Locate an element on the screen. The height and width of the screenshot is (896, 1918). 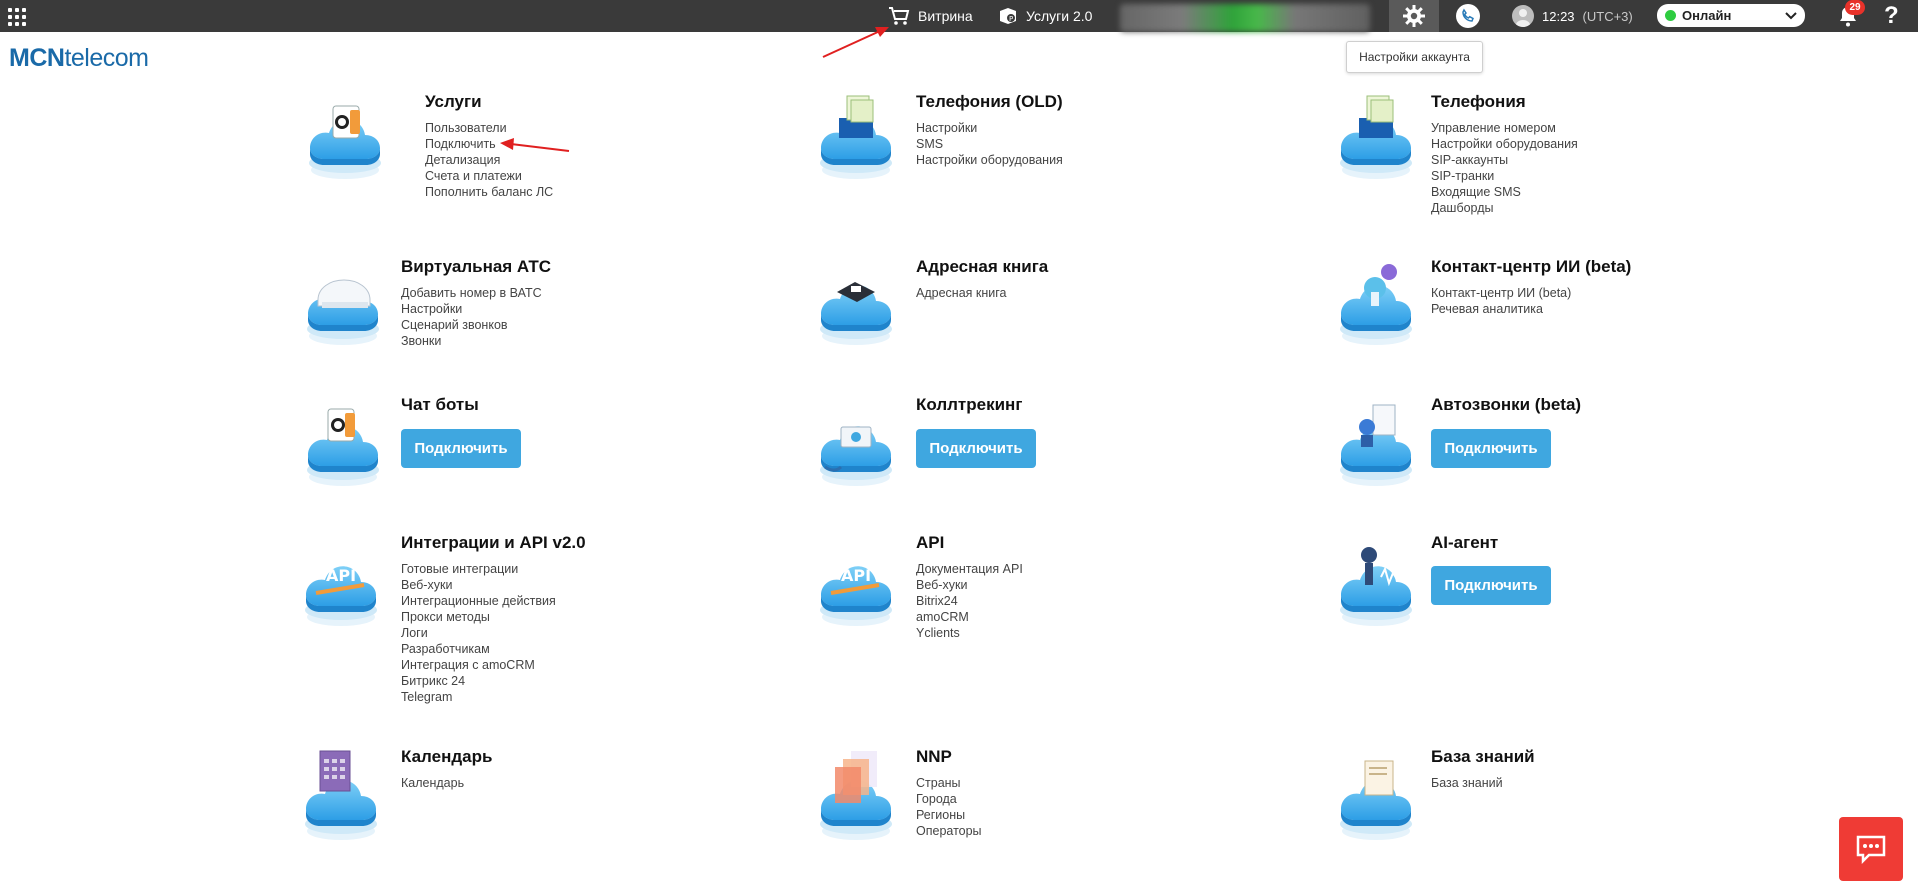
chat-icon is located at coordinates (1871, 849).